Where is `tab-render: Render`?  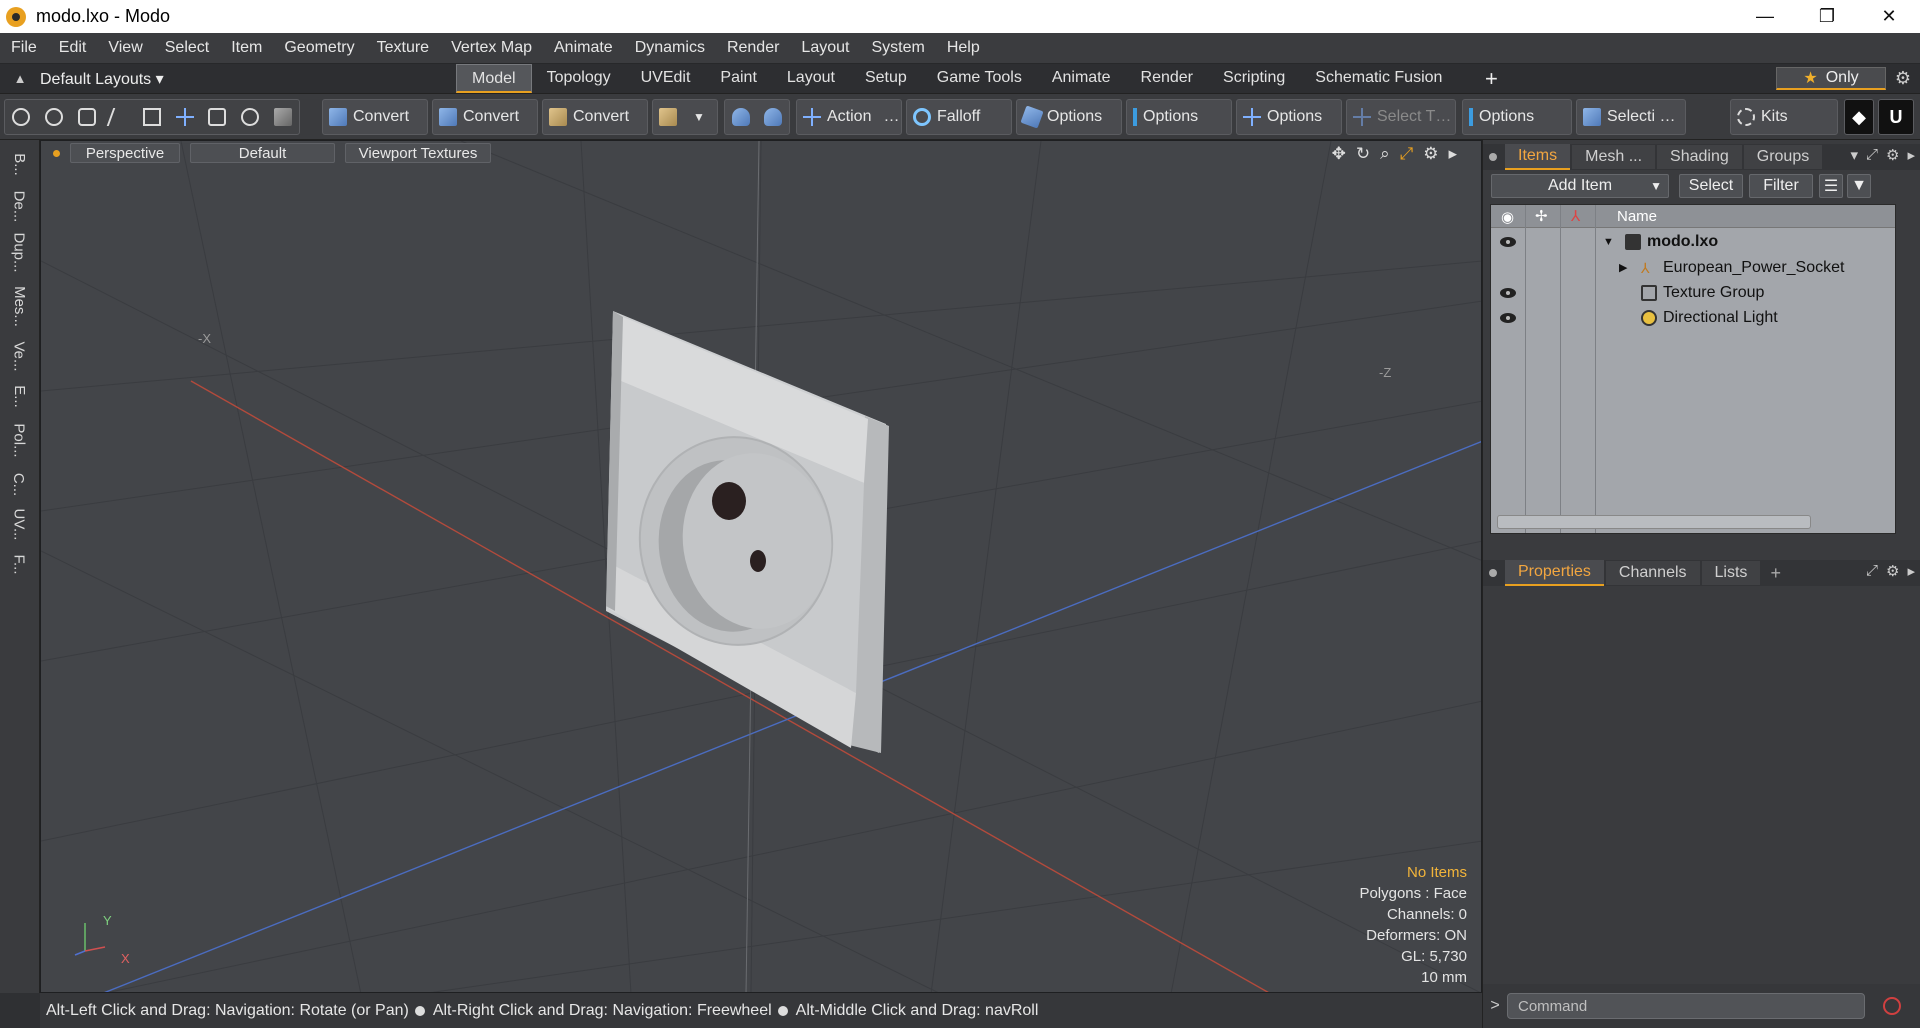 tab-render: Render is located at coordinates (1167, 78).